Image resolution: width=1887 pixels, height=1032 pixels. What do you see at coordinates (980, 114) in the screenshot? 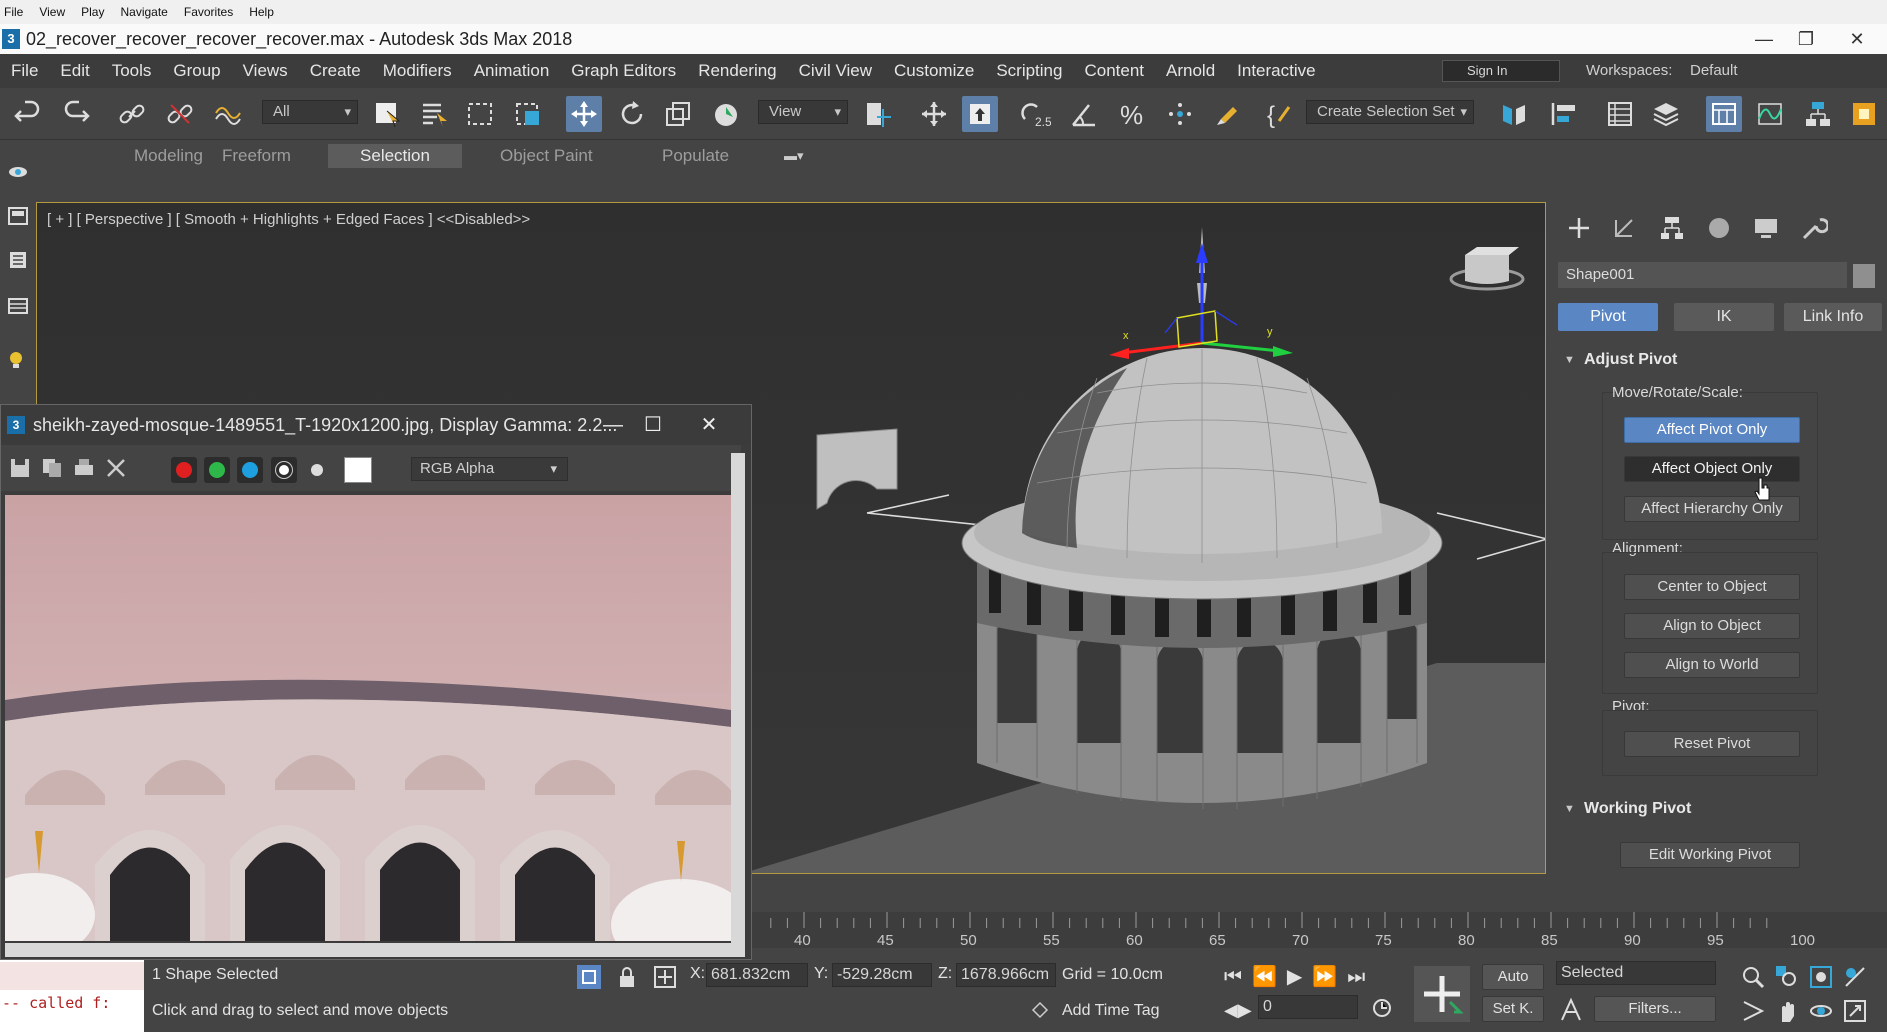
I see `keyboard-shortcut-override-icon` at bounding box center [980, 114].